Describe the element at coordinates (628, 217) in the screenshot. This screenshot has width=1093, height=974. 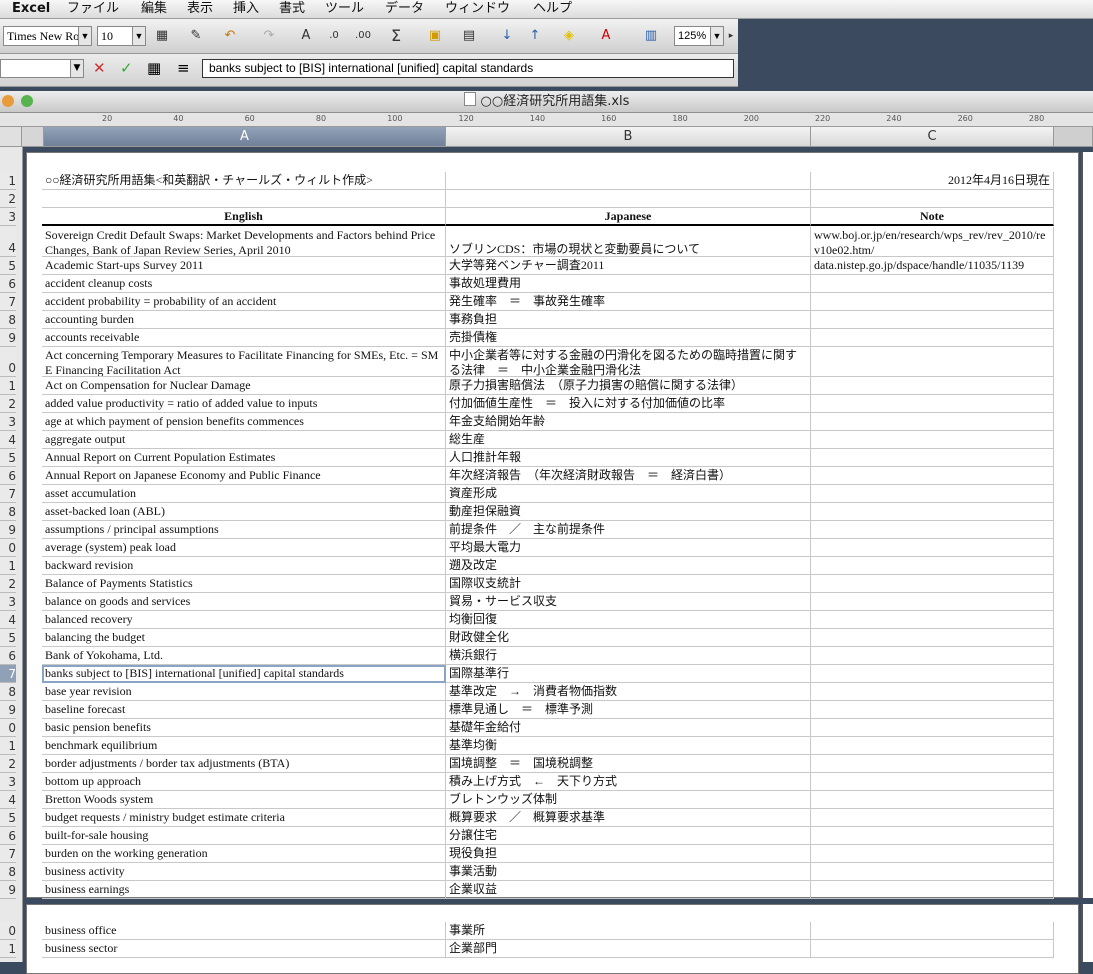
I see `header-japanese: Japanese` at that location.